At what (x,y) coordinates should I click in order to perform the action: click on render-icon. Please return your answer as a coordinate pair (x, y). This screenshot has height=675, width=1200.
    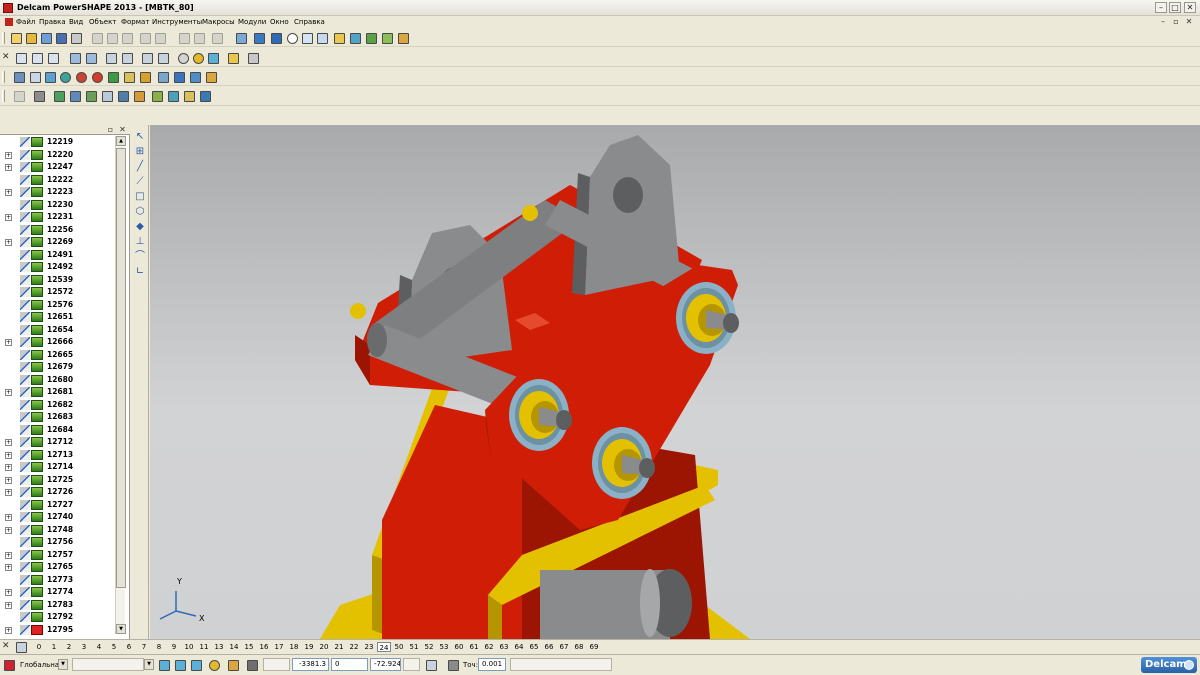
    Looking at the image, I should click on (355, 38).